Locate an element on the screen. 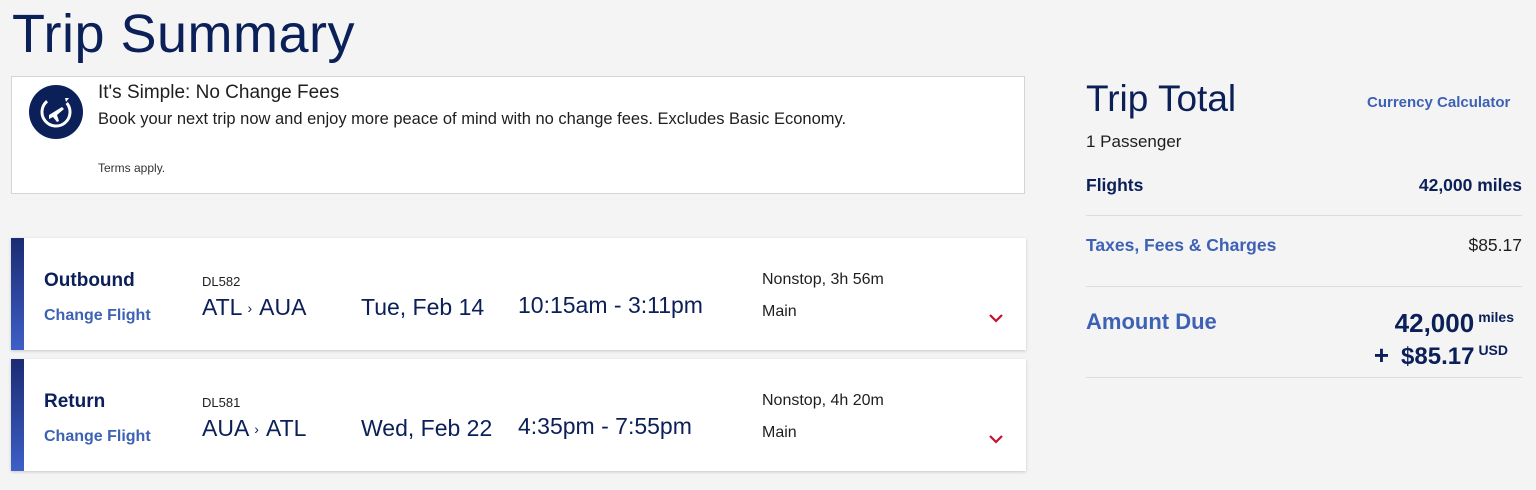  flight-date: Wed, Feb 22 is located at coordinates (427, 428).